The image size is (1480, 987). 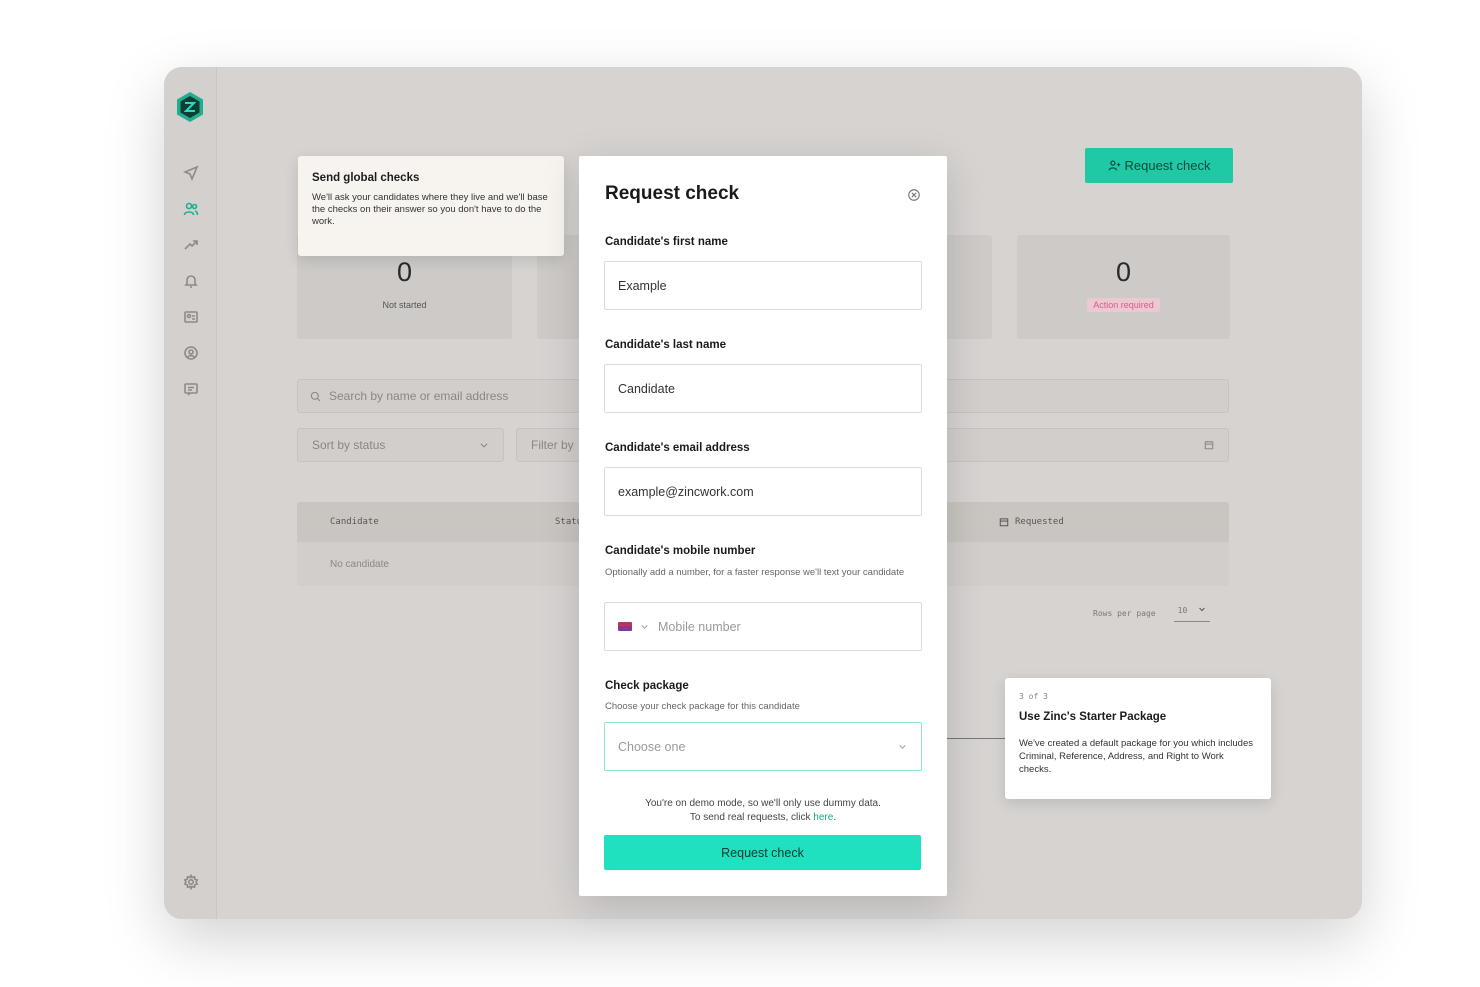 I want to click on column-requested-label: Requested, so click(x=1039, y=522).